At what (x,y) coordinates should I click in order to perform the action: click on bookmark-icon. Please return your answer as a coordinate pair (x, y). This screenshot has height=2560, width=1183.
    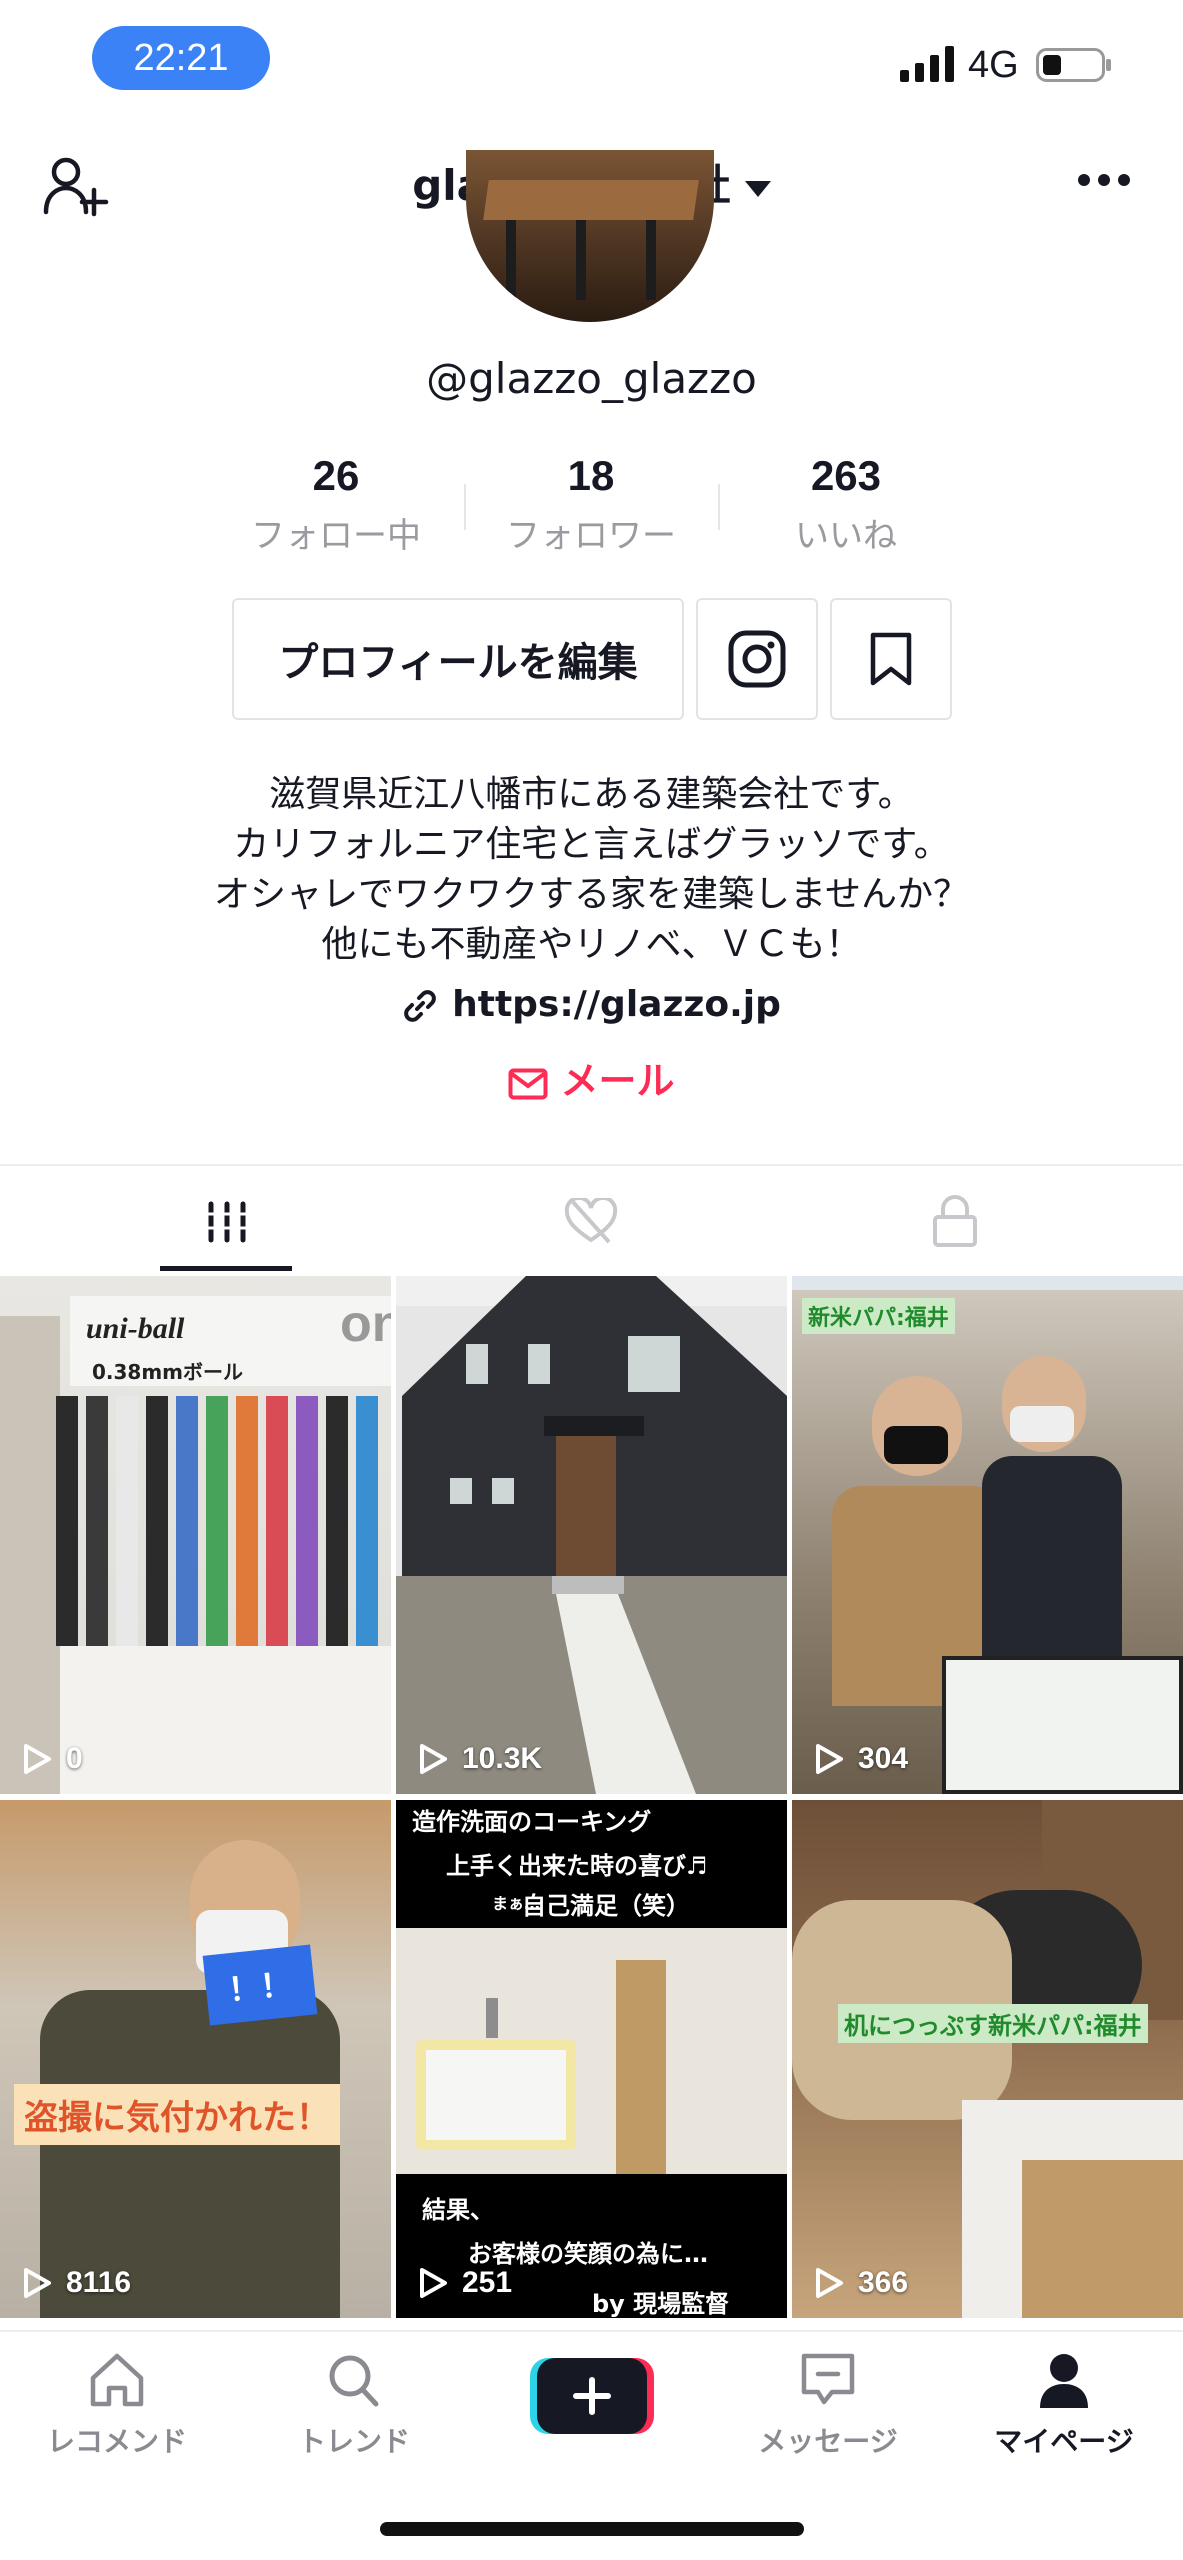
    Looking at the image, I should click on (891, 659).